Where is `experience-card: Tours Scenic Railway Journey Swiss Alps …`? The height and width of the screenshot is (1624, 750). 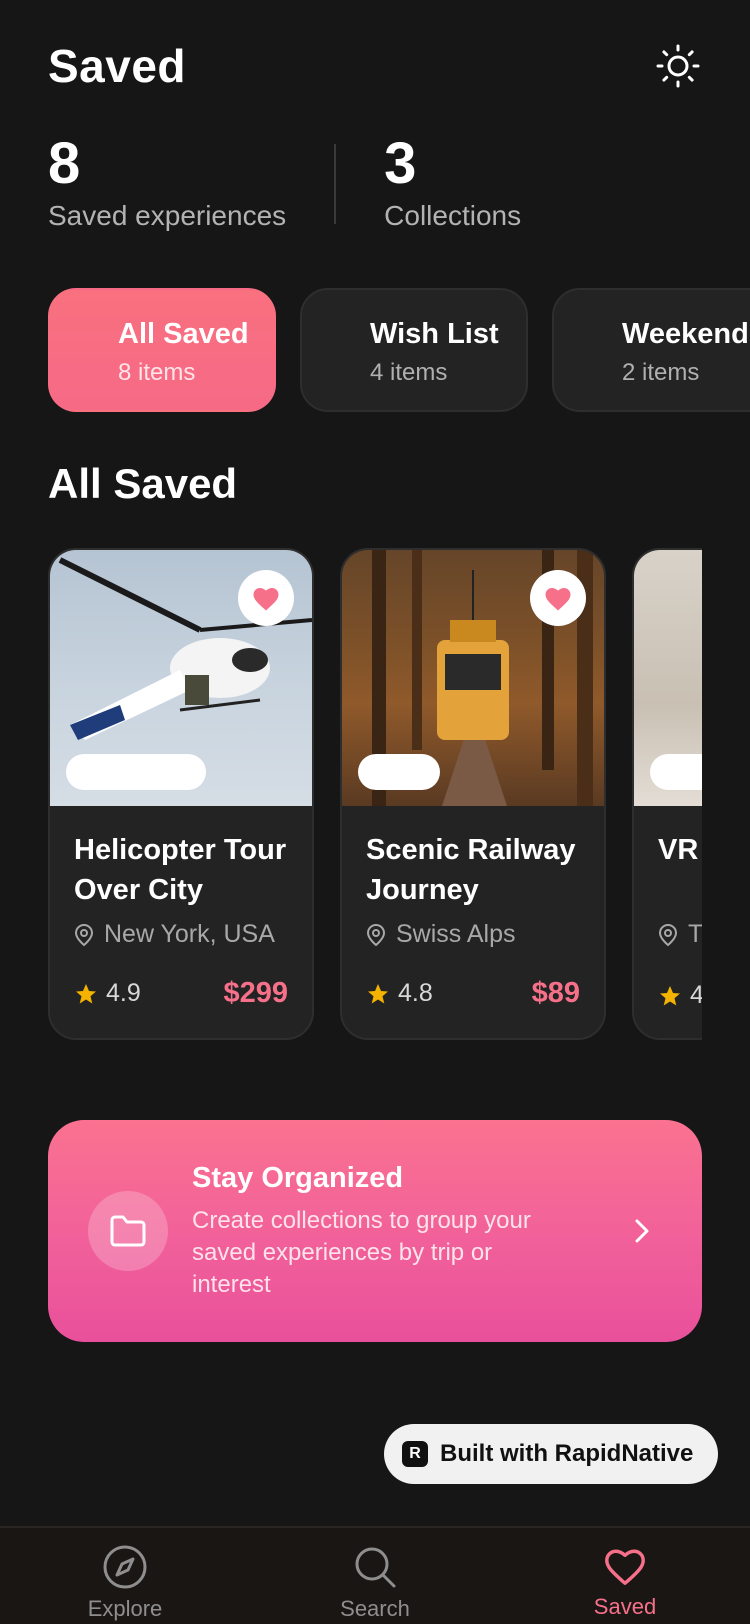
experience-card: Tours Scenic Railway Journey Swiss Alps … is located at coordinates (473, 794).